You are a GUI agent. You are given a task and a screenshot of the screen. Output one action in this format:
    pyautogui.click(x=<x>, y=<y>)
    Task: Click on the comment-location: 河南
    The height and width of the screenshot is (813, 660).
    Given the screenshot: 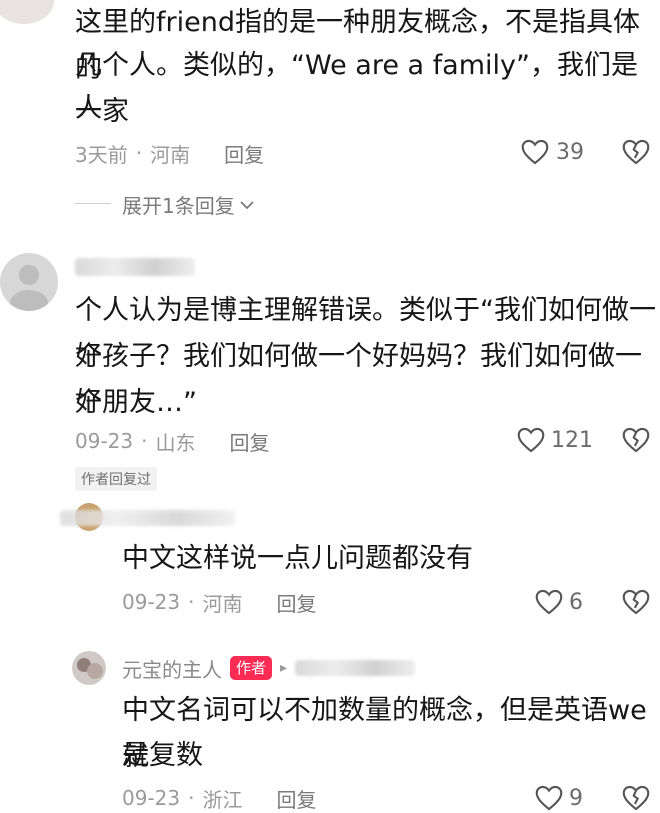 What is the action you would take?
    pyautogui.click(x=170, y=154)
    